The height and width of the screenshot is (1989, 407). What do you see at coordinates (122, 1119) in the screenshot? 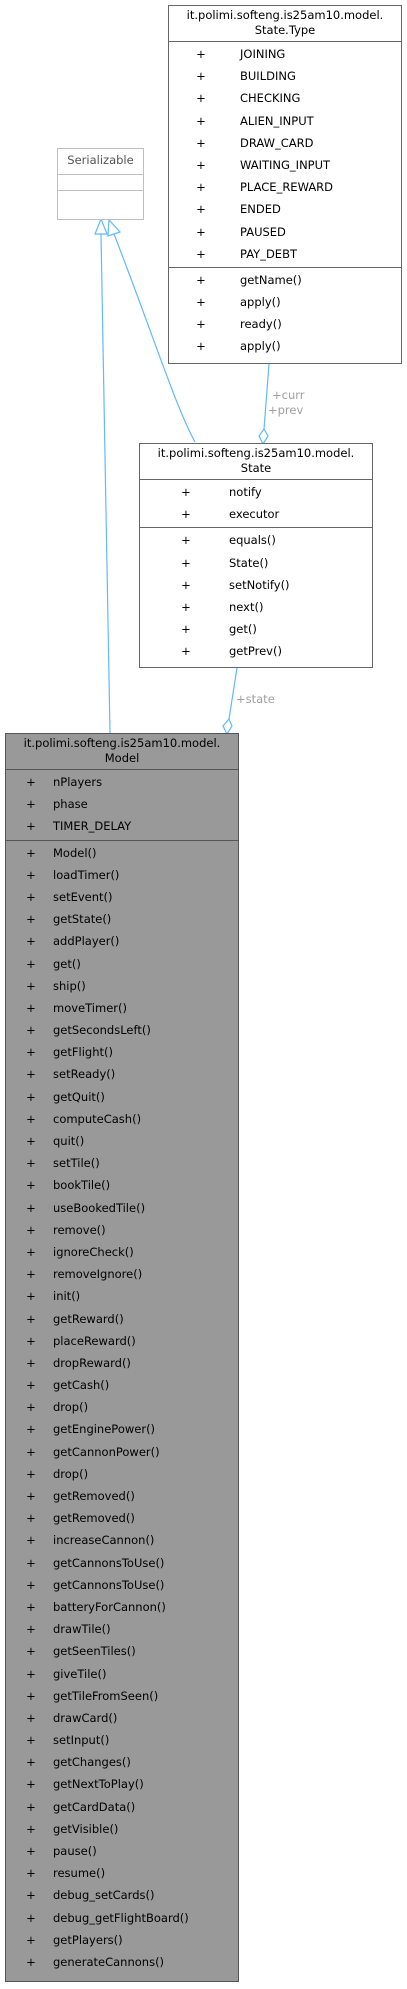
I see `method-row: + computeCash()` at bounding box center [122, 1119].